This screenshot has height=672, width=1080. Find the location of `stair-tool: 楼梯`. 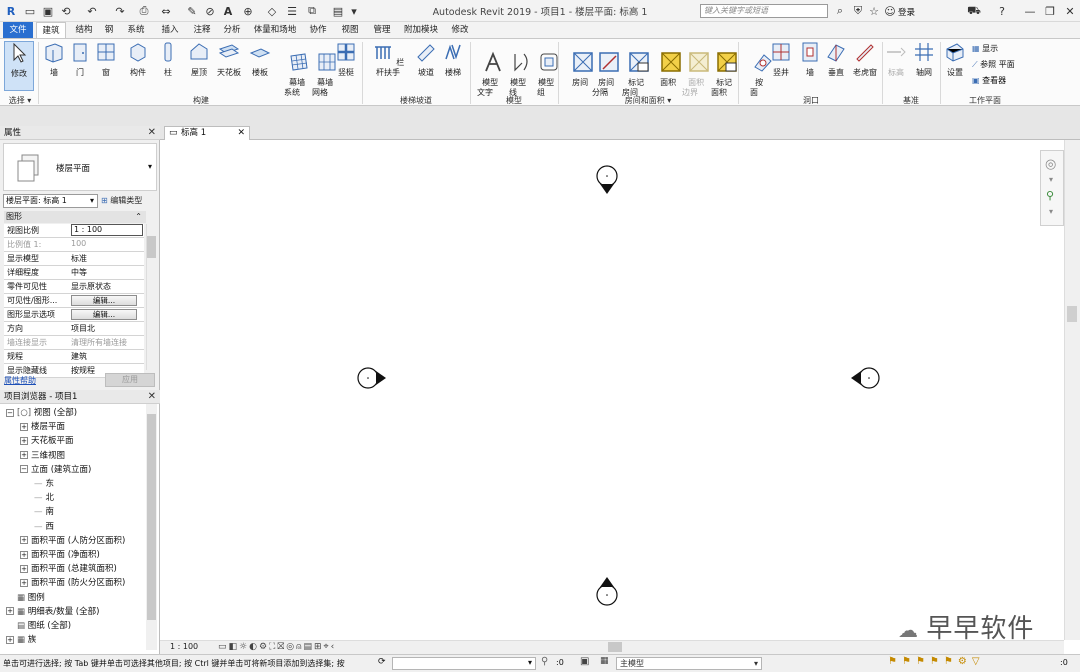

stair-tool: 楼梯 is located at coordinates (453, 59).